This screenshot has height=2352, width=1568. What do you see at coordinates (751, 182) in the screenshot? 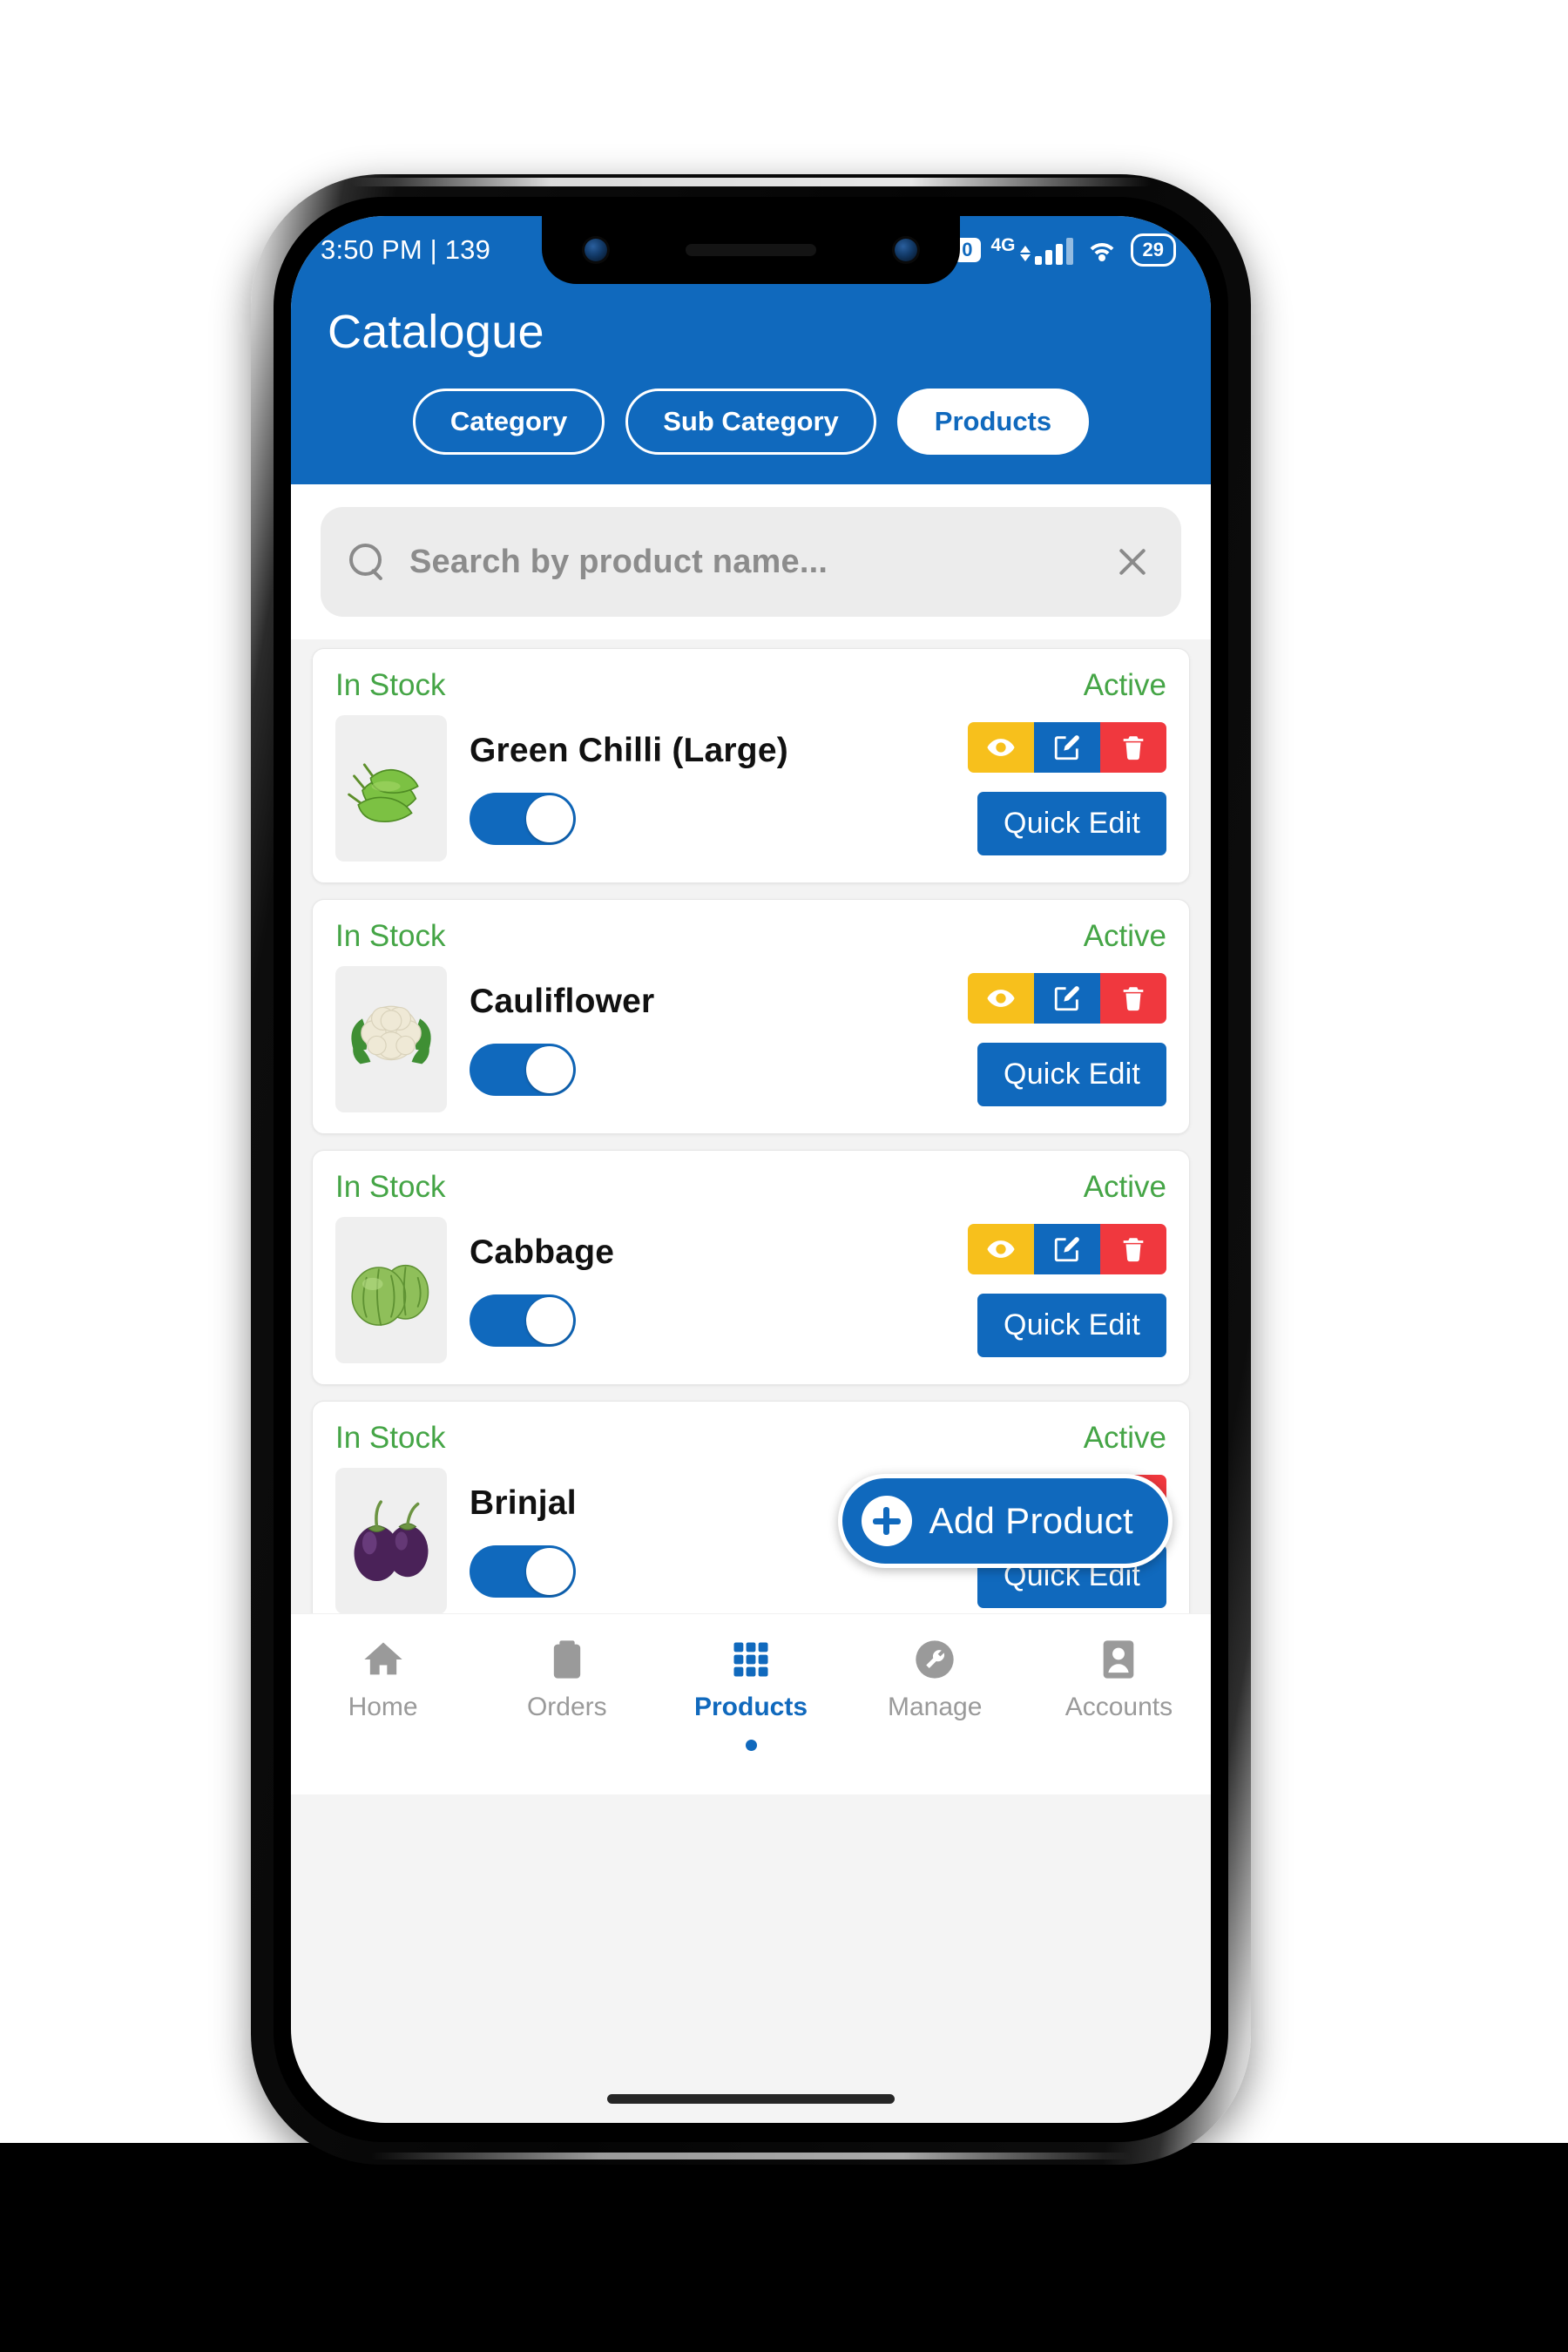
I see `frame-highlight-top` at bounding box center [751, 182].